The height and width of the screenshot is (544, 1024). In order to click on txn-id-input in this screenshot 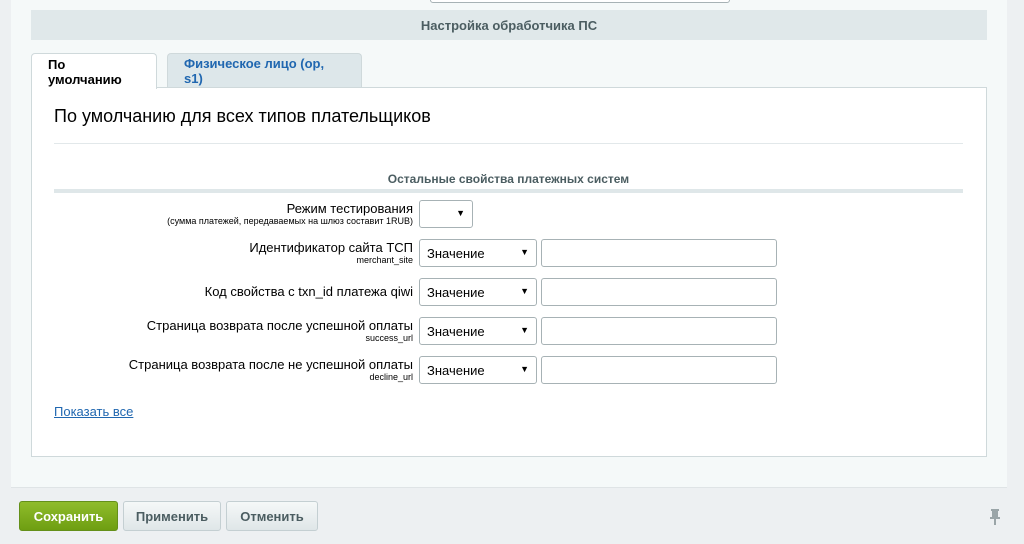, I will do `click(659, 292)`.